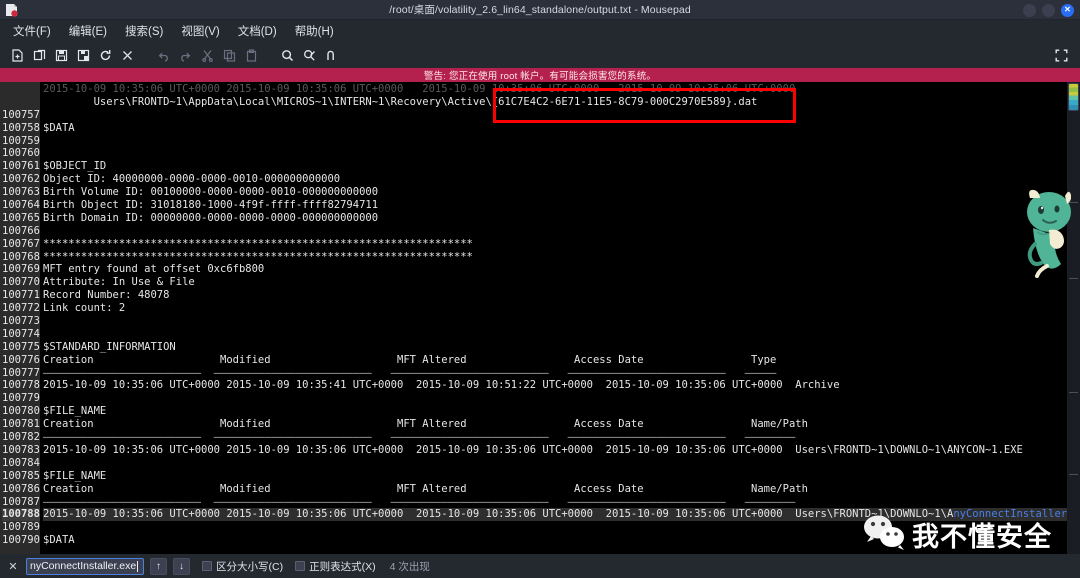  I want to click on line-number: 100785, so click(21, 475).